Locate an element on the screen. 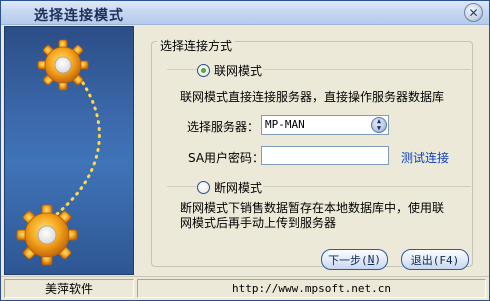  test-connection-link: 测试连接 is located at coordinates (425, 157).